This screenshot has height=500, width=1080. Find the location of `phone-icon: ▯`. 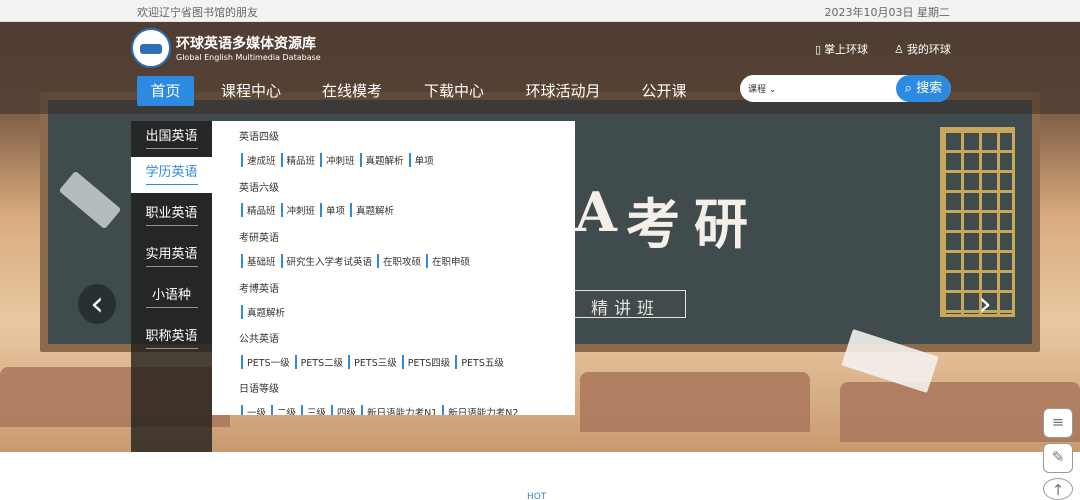

phone-icon: ▯ is located at coordinates (818, 49).